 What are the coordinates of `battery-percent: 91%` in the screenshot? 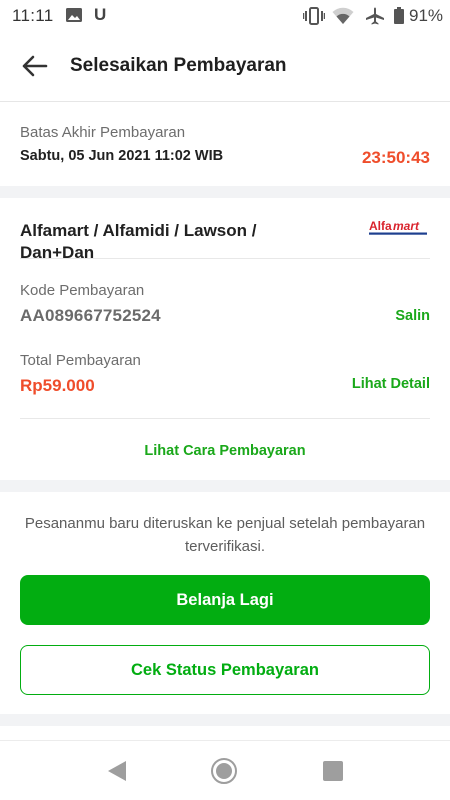 It's located at (426, 15).